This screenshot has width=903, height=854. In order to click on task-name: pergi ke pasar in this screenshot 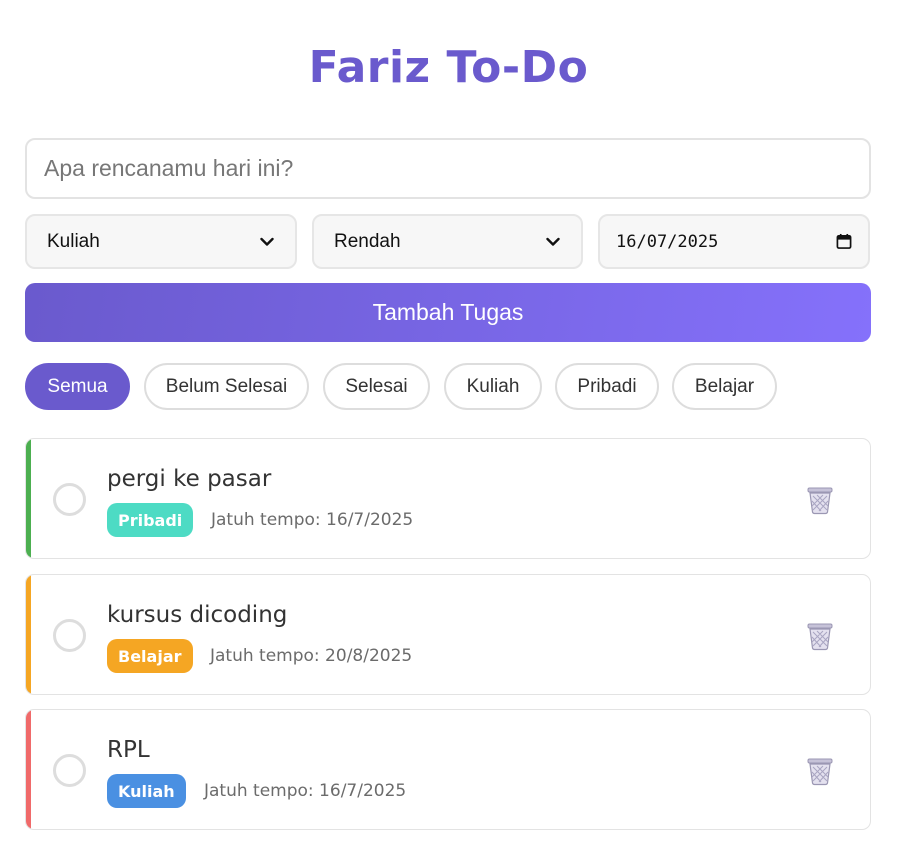, I will do `click(189, 479)`.